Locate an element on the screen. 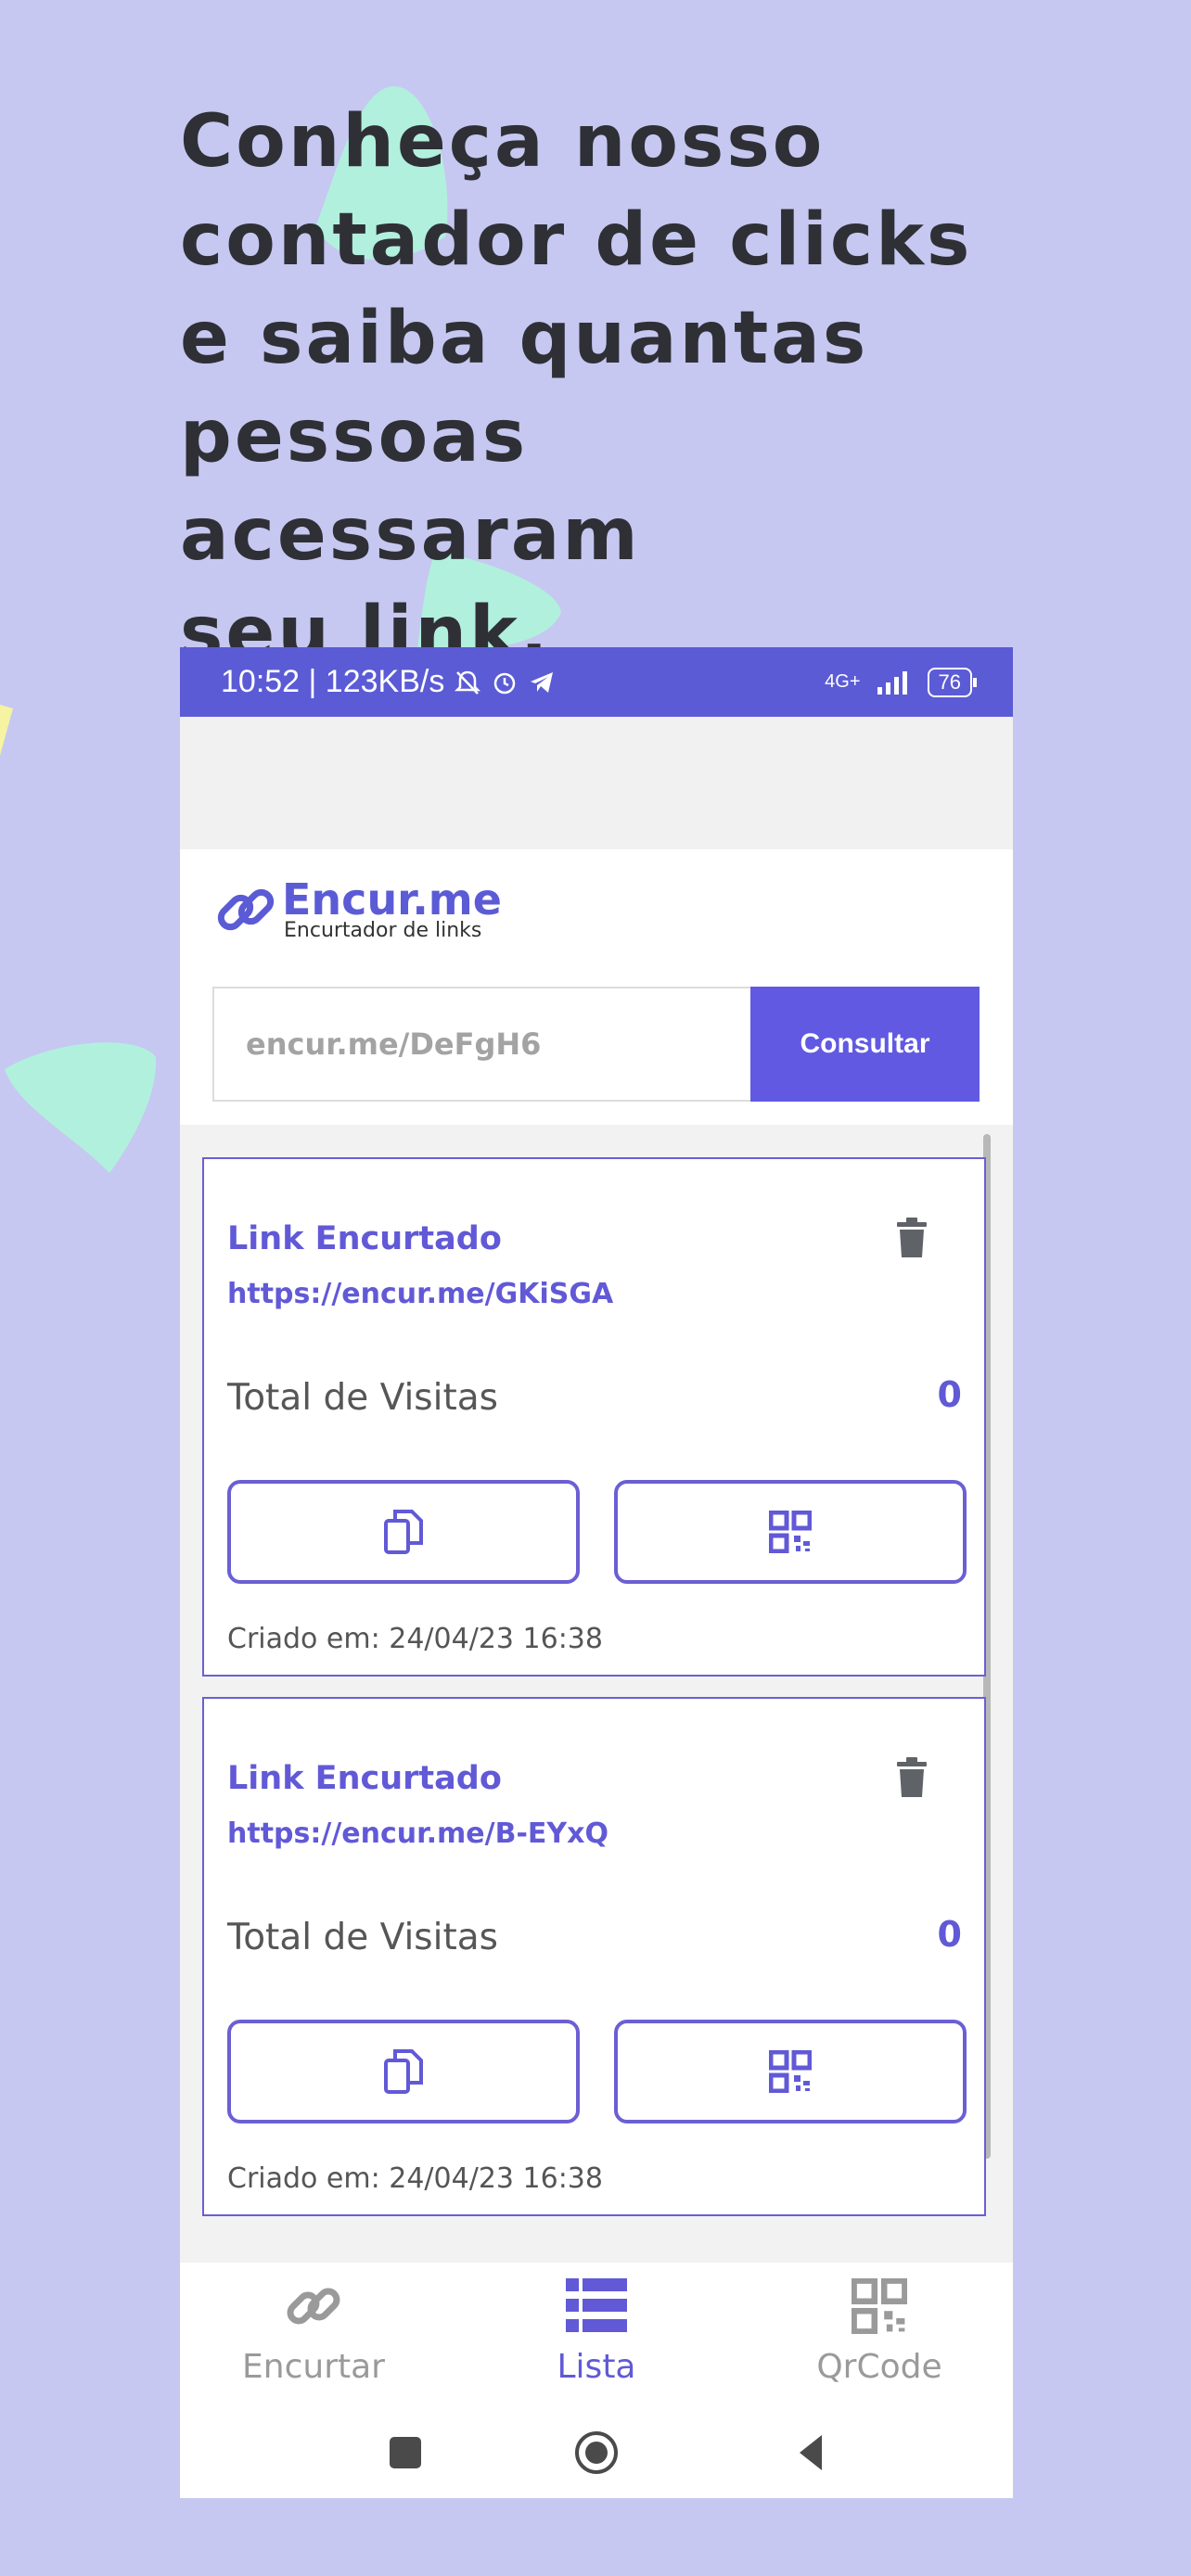  search-input is located at coordinates (481, 1044).